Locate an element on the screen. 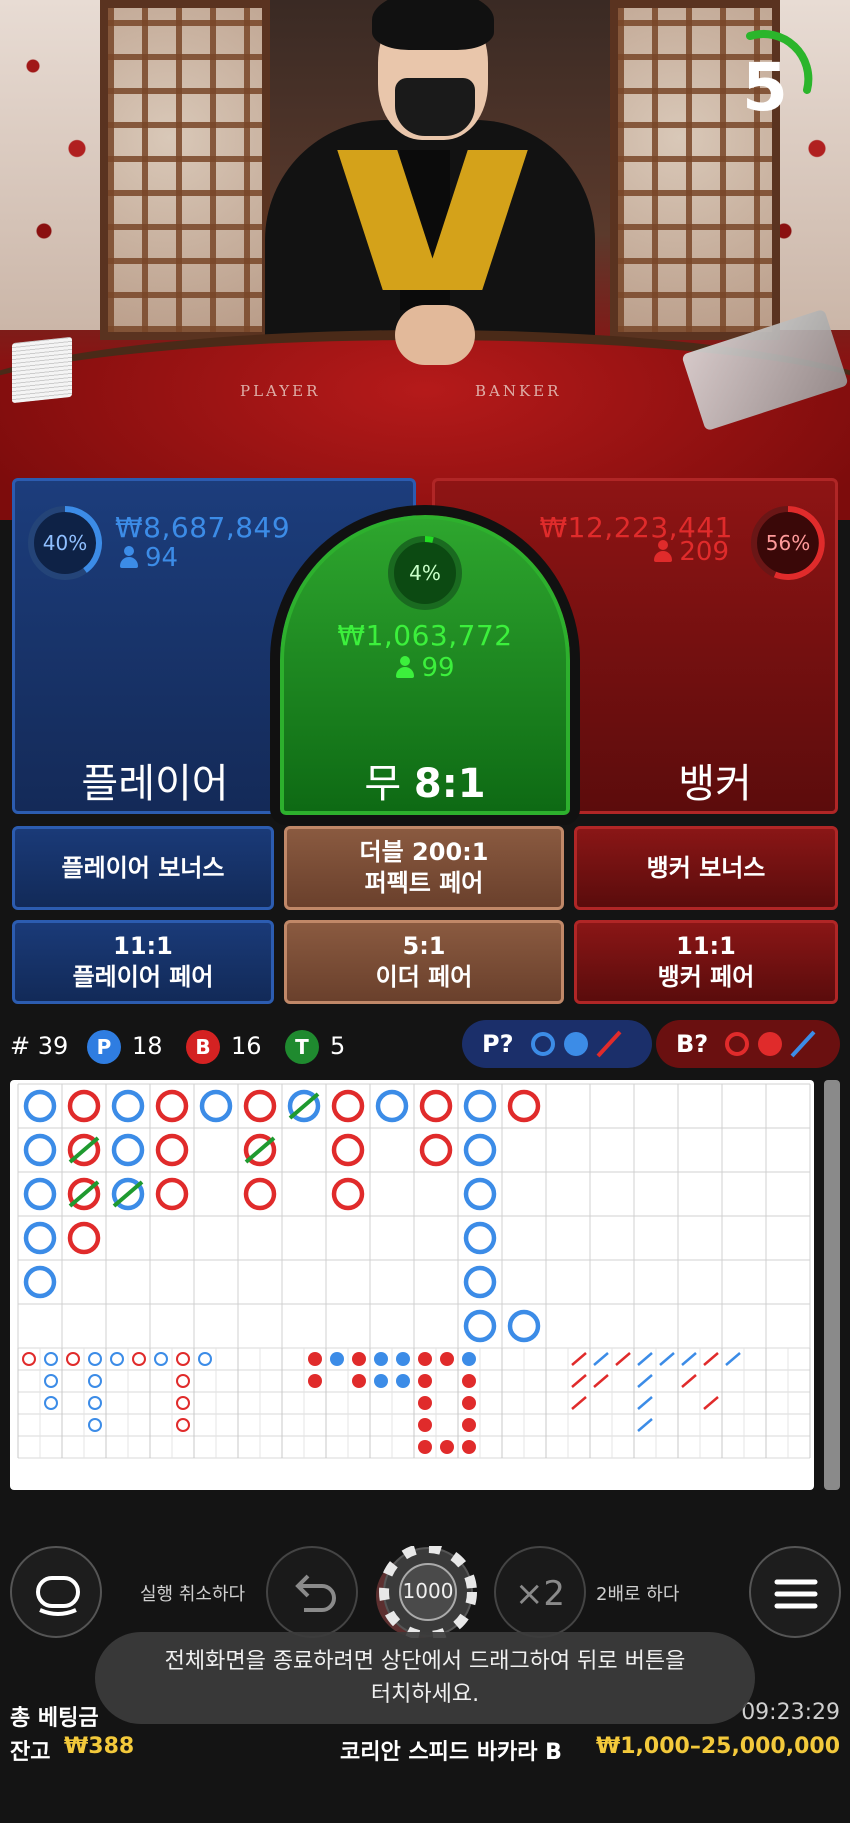 The width and height of the screenshot is (850, 1823). fullscreen-toast: 전체화면을 종료하려면 상단에서 드래그하여 뒤로 버튼을 터치하세요. is located at coordinates (425, 1678).